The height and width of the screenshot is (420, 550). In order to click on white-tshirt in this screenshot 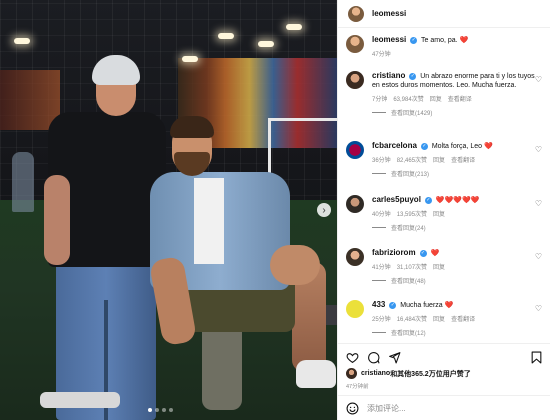, I will do `click(209, 221)`.